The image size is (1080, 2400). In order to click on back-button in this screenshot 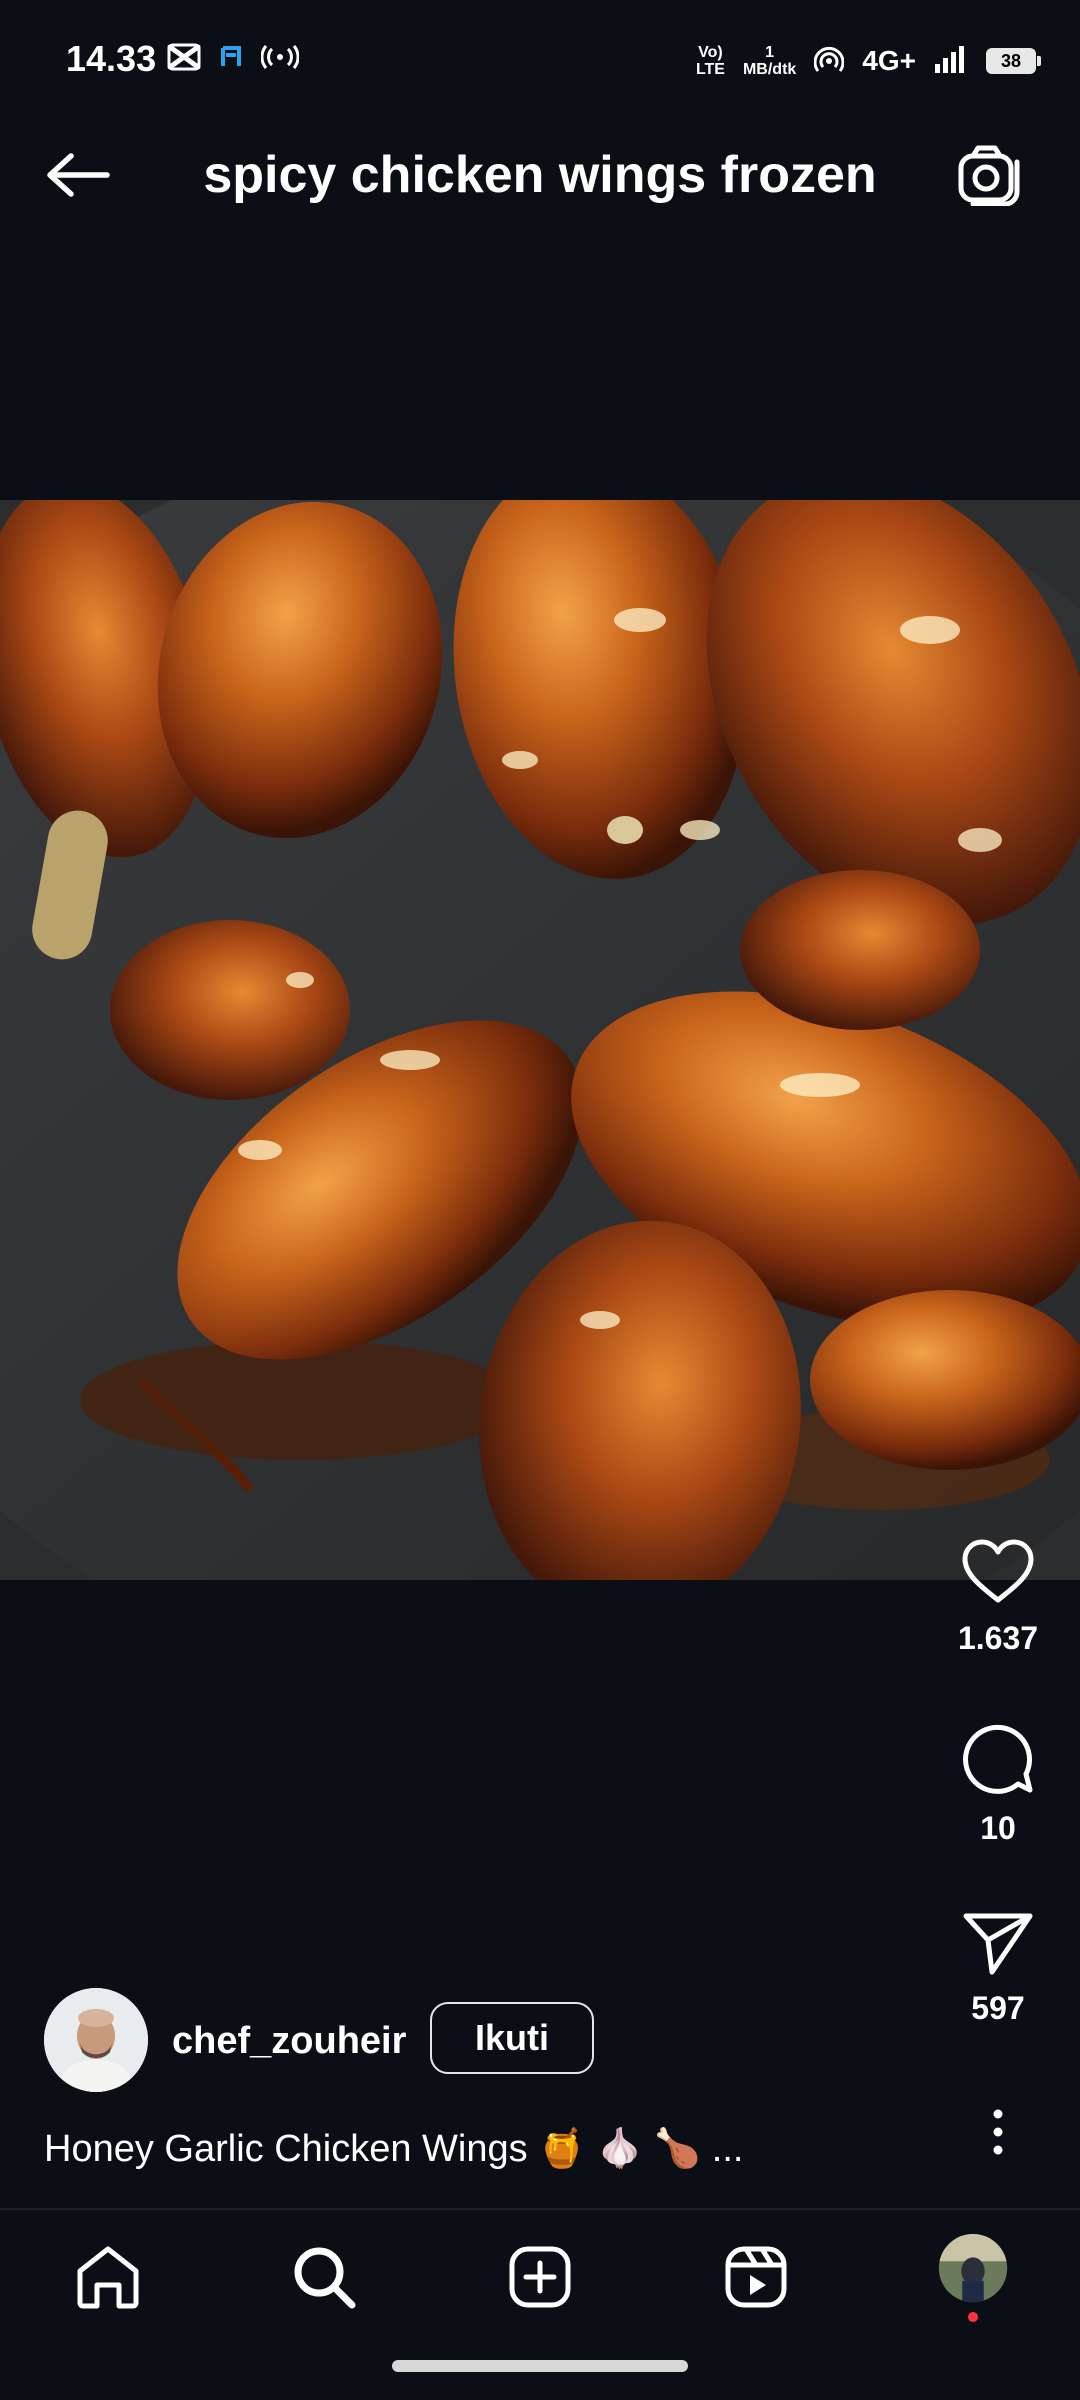, I will do `click(78, 175)`.